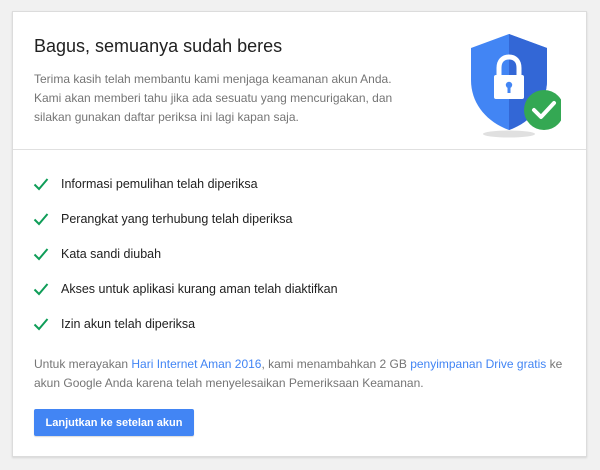 This screenshot has height=470, width=600. What do you see at coordinates (114, 422) in the screenshot?
I see `continue-to-account-settings-button: Lanjutkan ke setelan akun` at bounding box center [114, 422].